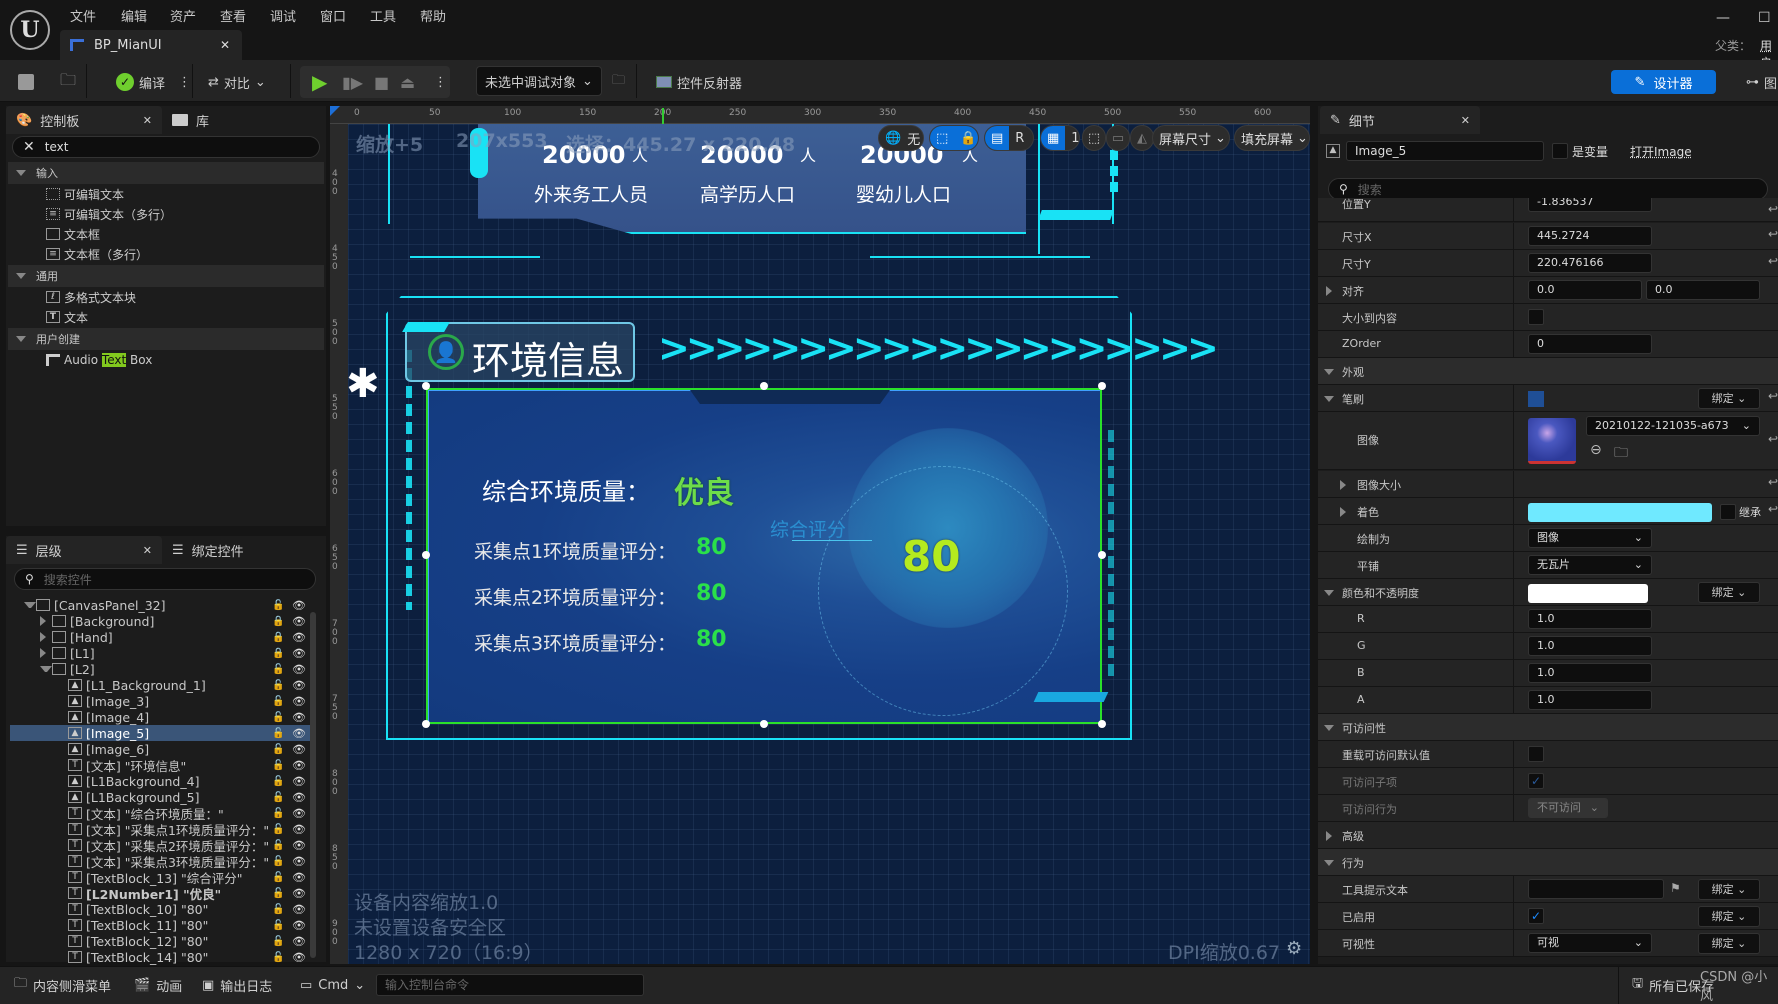 This screenshot has height=1004, width=1778. Describe the element at coordinates (1590, 646) in the screenshot. I see `g-input: 1.0` at that location.